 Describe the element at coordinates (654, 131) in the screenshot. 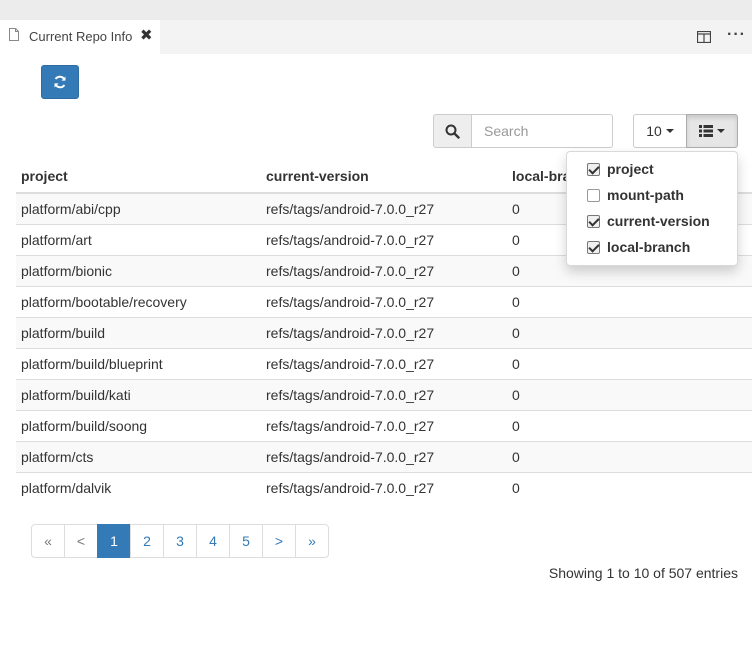

I see `page-size-value: 10` at that location.